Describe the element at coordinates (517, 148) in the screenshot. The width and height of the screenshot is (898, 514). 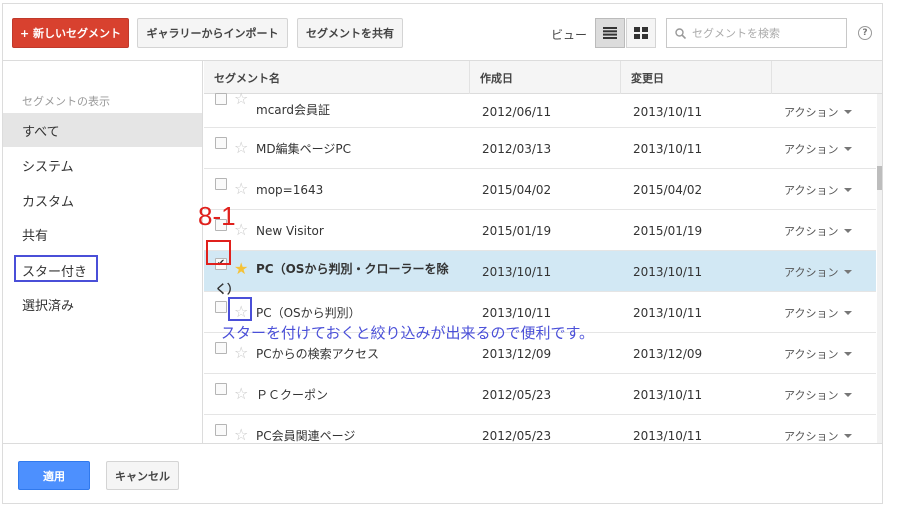
I see `created-date: 2012/03/13` at that location.